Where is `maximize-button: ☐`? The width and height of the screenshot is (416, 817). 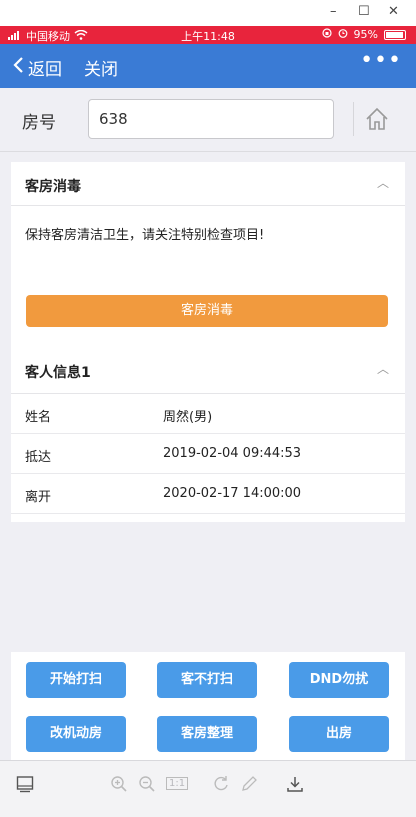 maximize-button: ☐ is located at coordinates (364, 11).